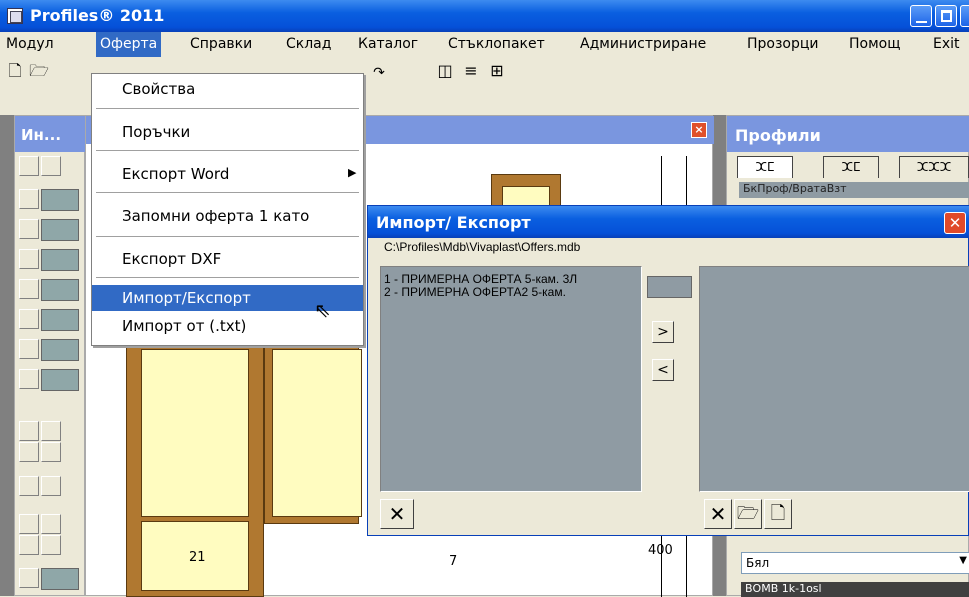  I want to click on menu-help: Помощ, so click(874, 44).